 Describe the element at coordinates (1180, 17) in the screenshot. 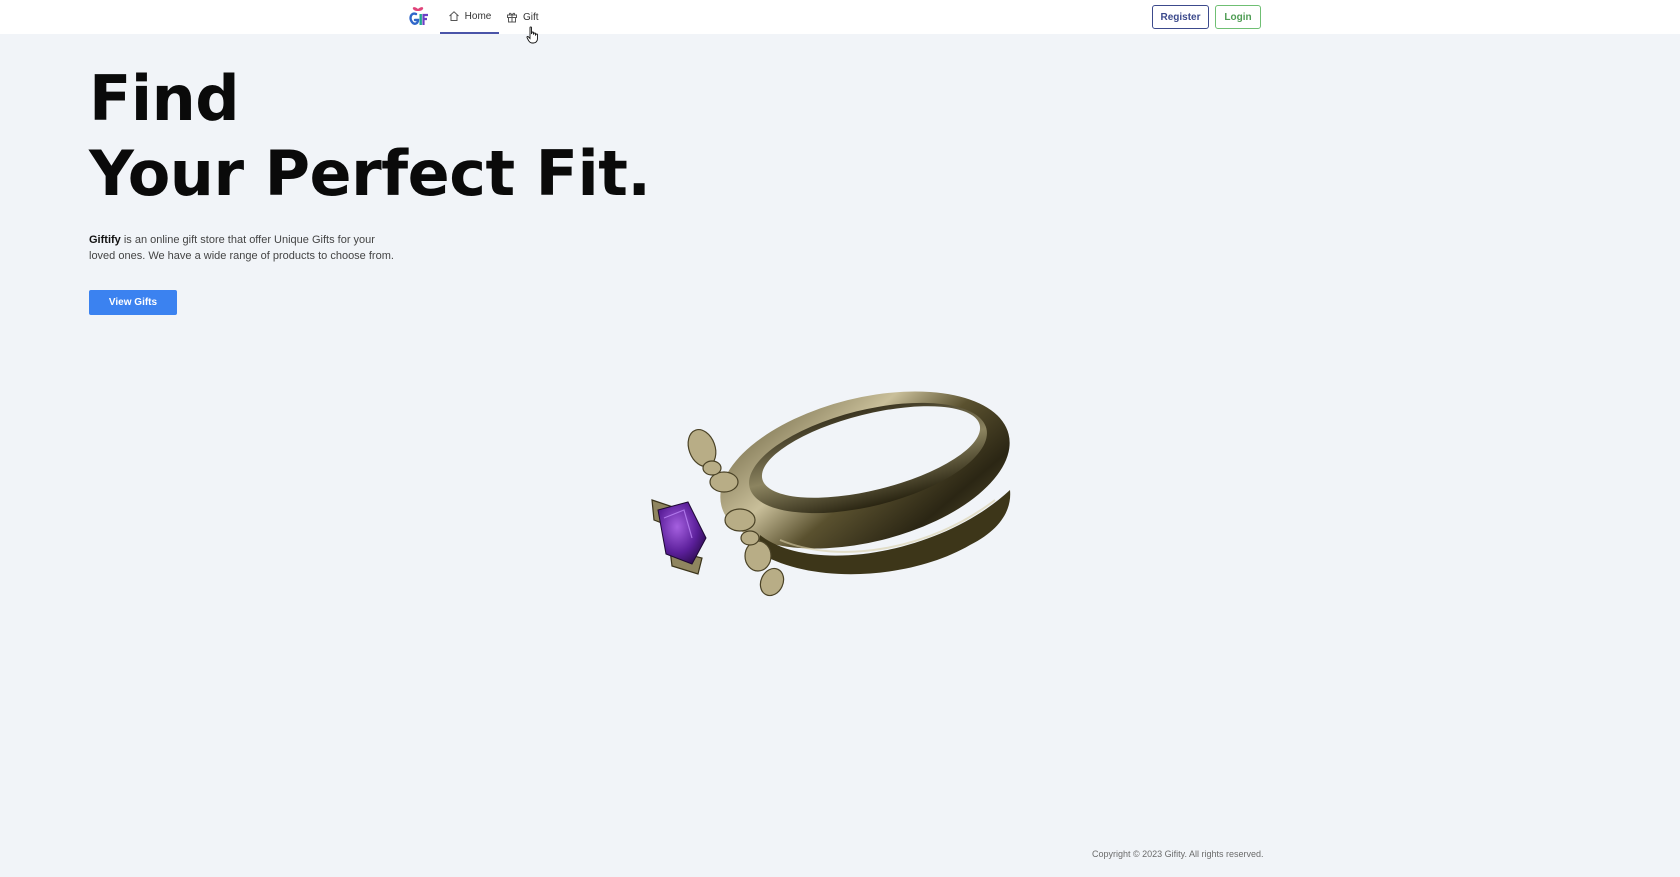

I see `register-button: Register` at that location.